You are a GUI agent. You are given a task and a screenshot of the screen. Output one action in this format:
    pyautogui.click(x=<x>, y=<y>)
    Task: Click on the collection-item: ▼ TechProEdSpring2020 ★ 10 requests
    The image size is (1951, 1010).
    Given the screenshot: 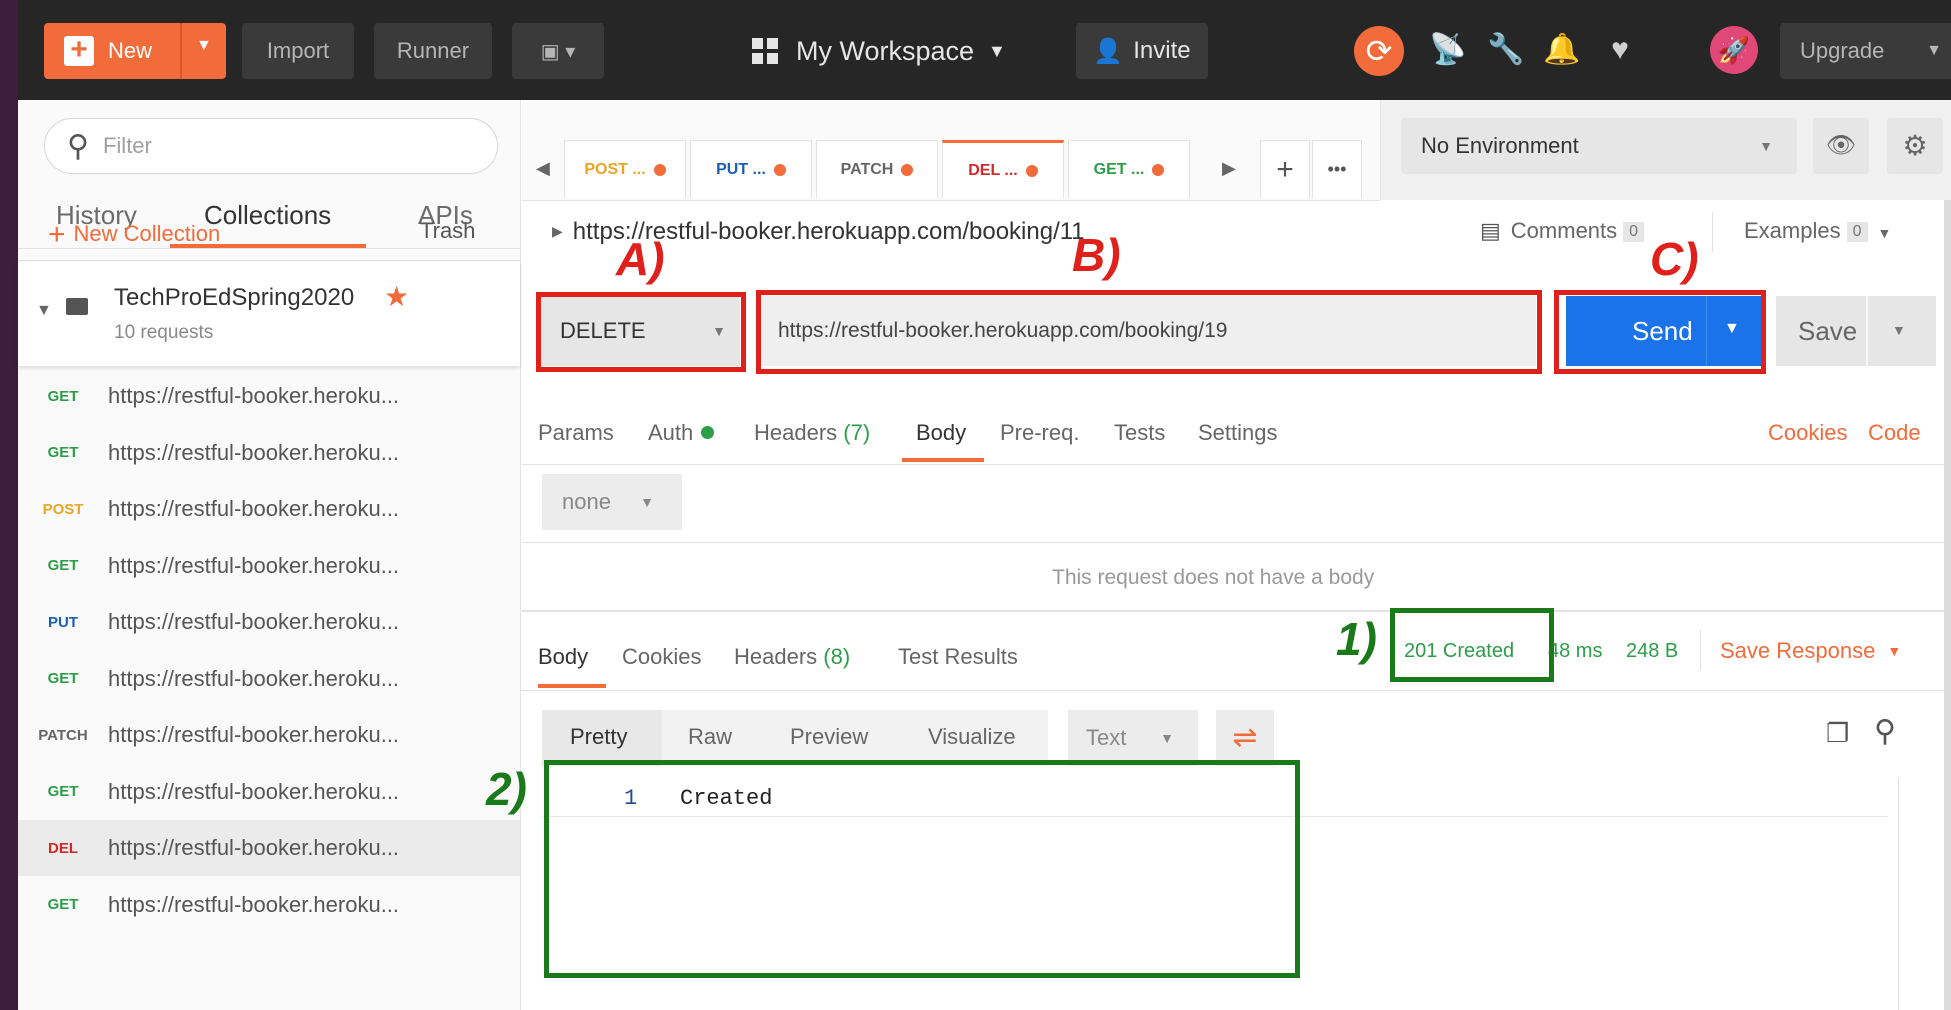 What is the action you would take?
    pyautogui.click(x=269, y=314)
    